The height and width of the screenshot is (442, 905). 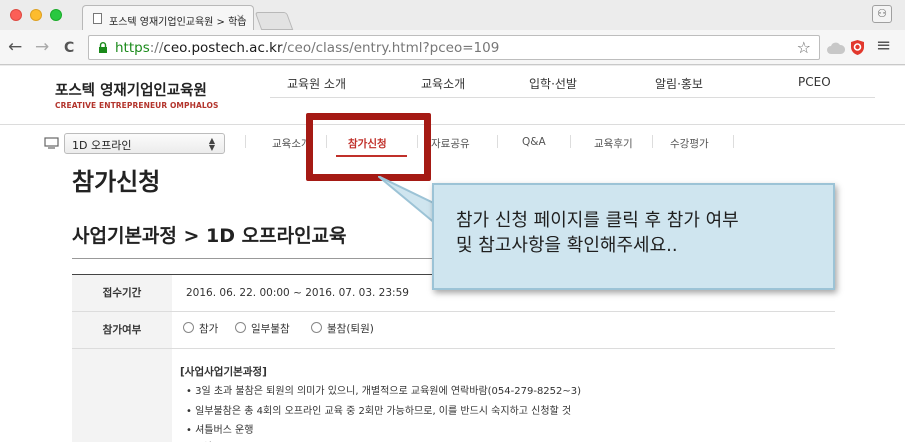 I want to click on radio-partial-absence, so click(x=240, y=327).